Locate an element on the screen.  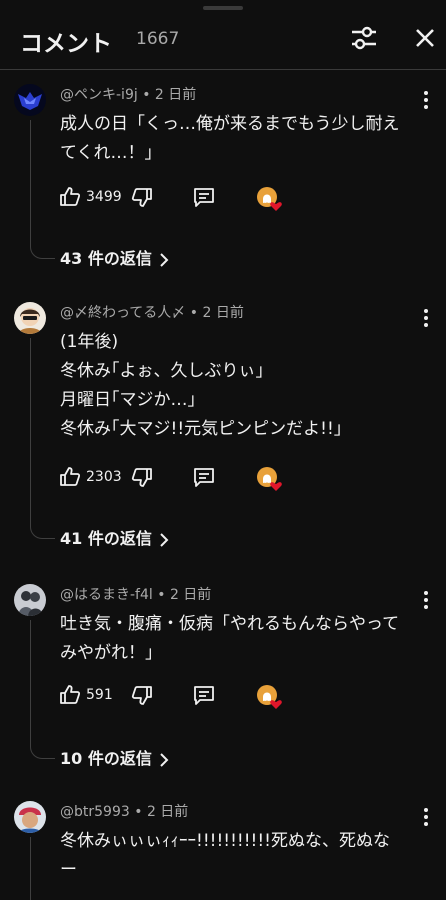
comment-line: (1年後) is located at coordinates (89, 342).